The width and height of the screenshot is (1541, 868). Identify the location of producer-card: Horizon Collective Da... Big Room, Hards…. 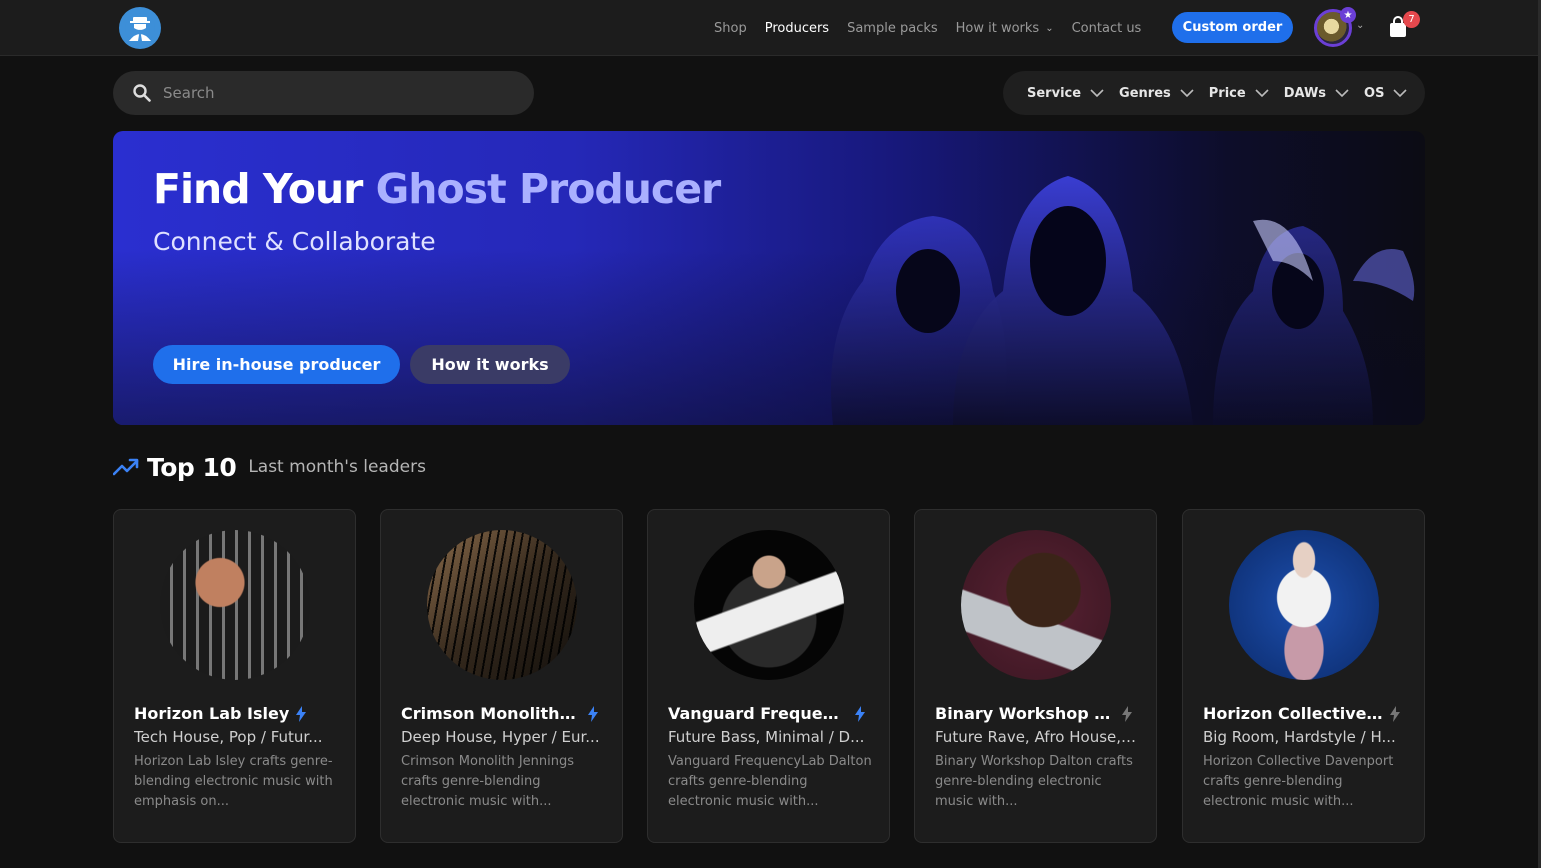
(1303, 676).